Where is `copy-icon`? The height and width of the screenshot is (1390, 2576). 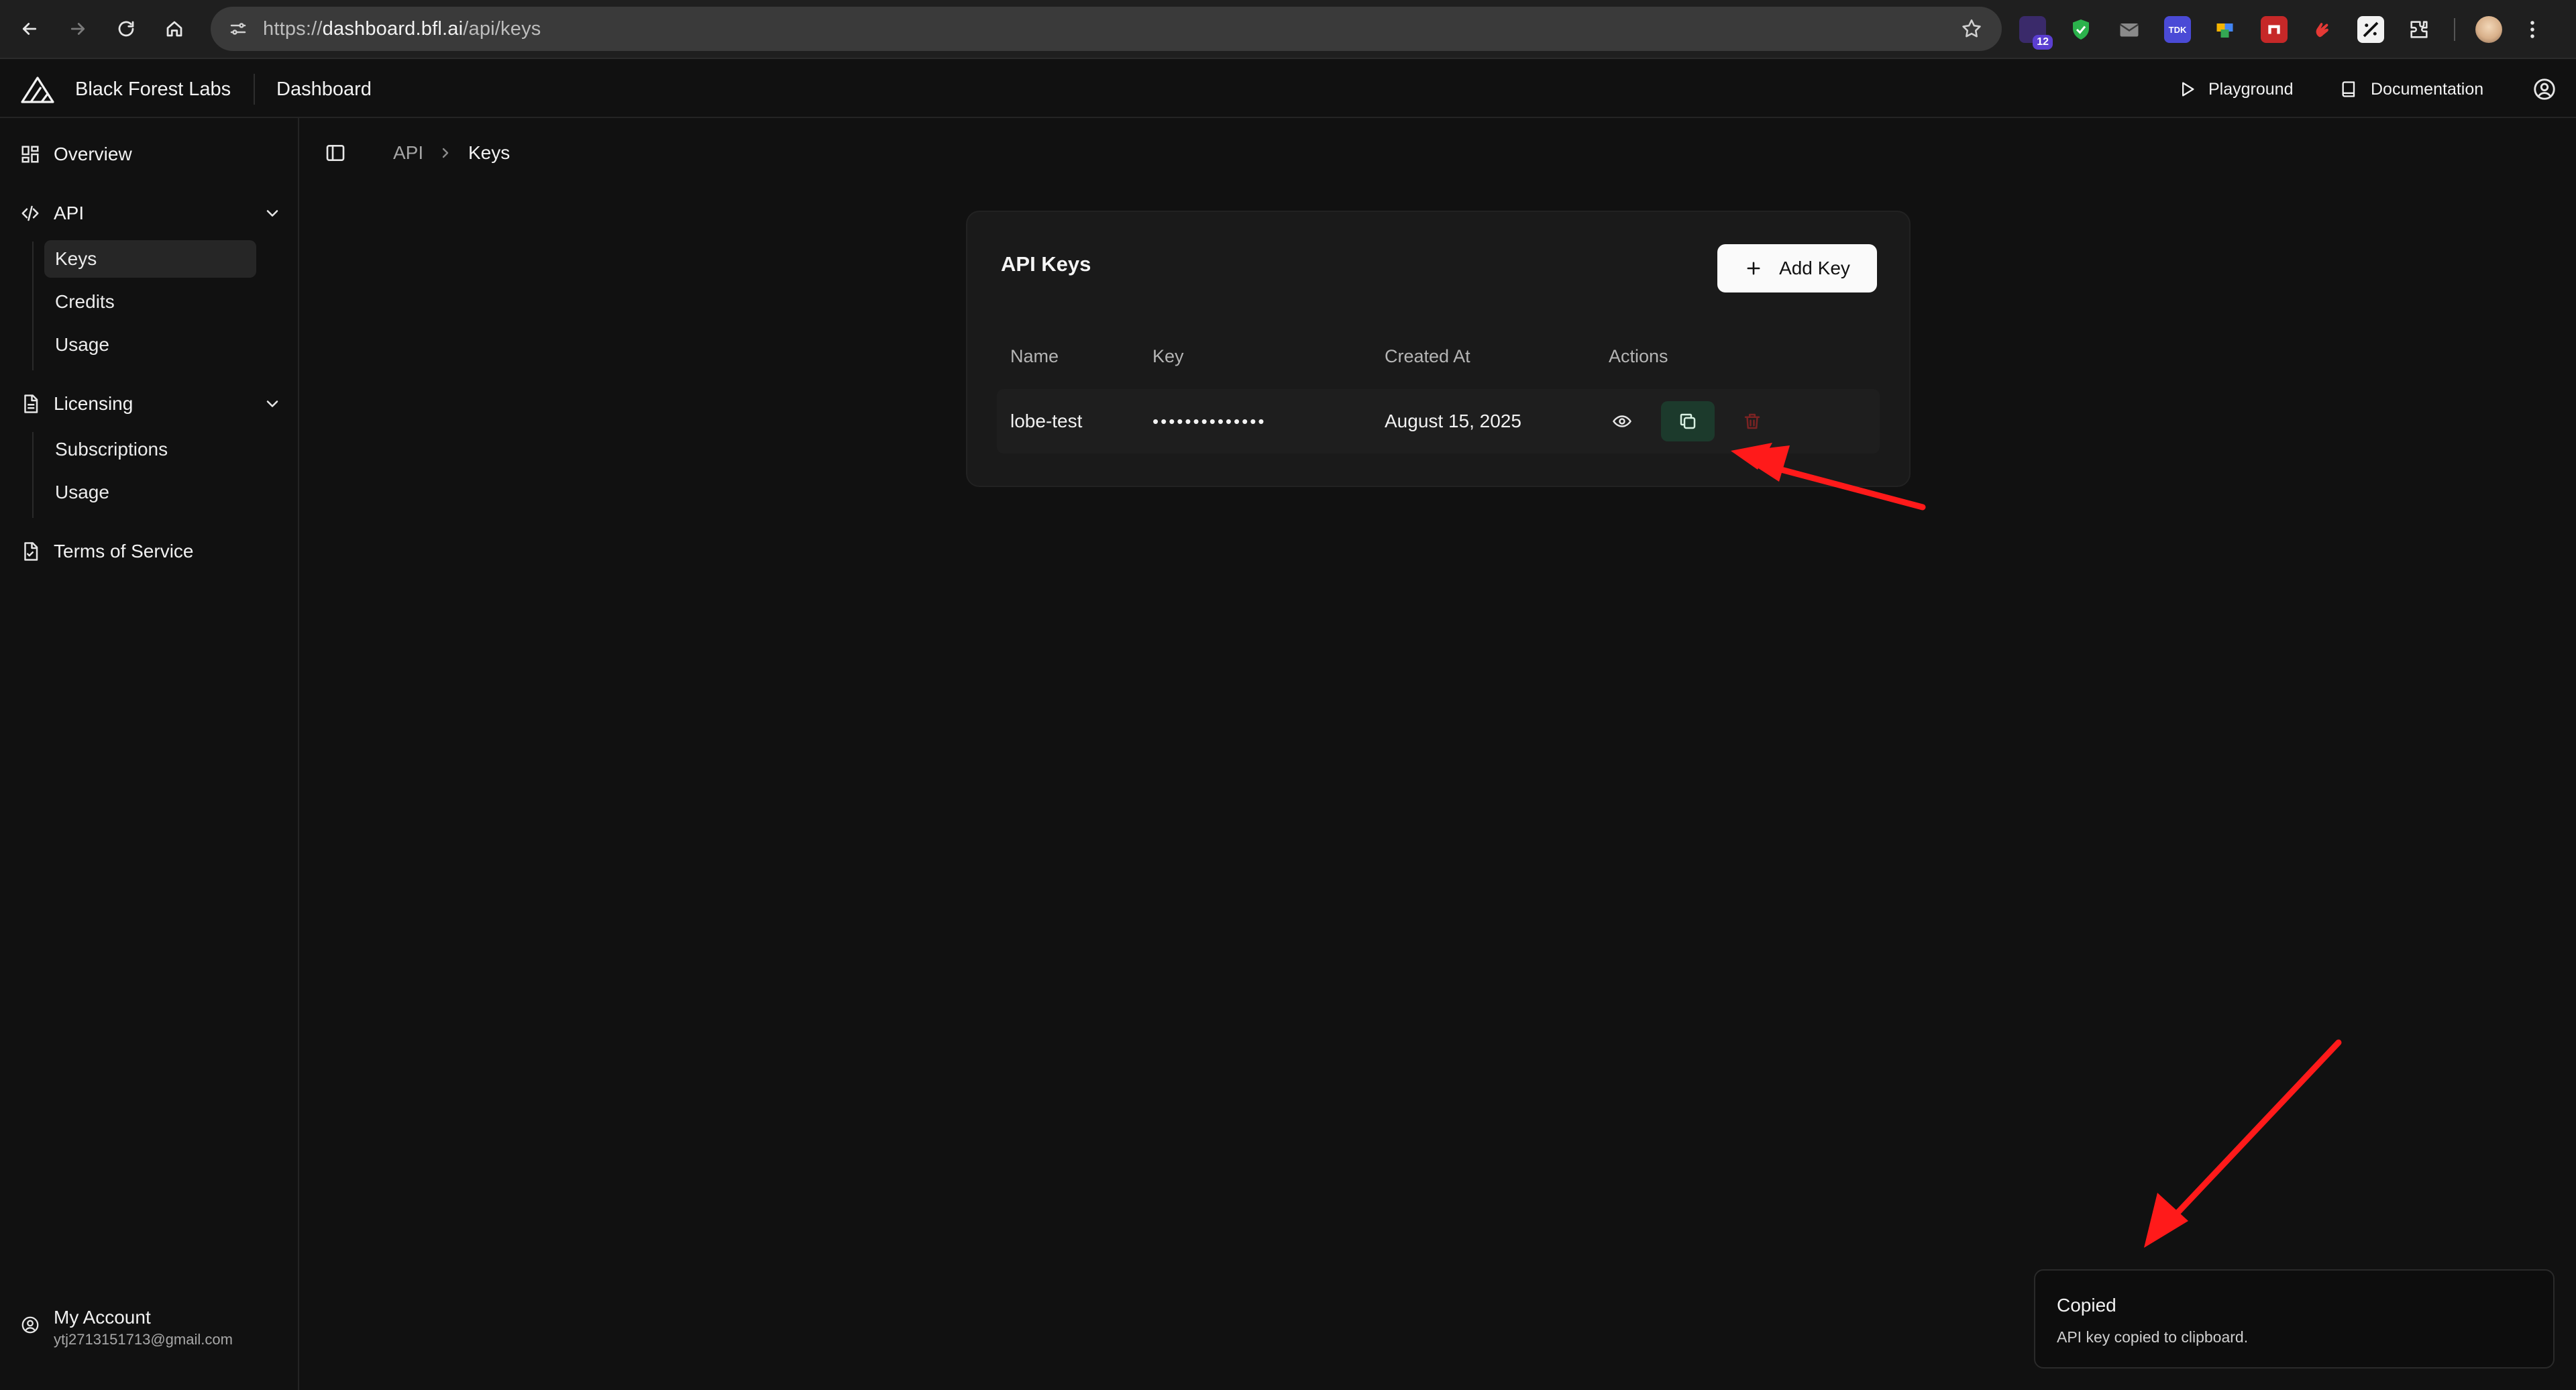 copy-icon is located at coordinates (1688, 421).